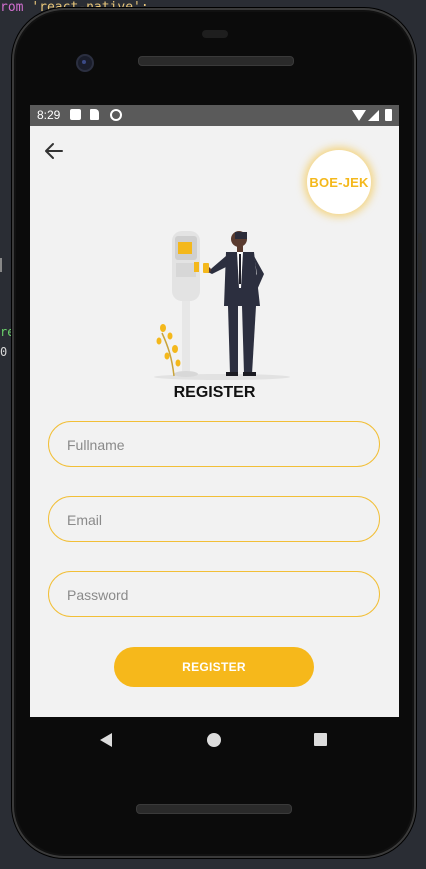  I want to click on logo-text: BOE-JEK, so click(339, 182).